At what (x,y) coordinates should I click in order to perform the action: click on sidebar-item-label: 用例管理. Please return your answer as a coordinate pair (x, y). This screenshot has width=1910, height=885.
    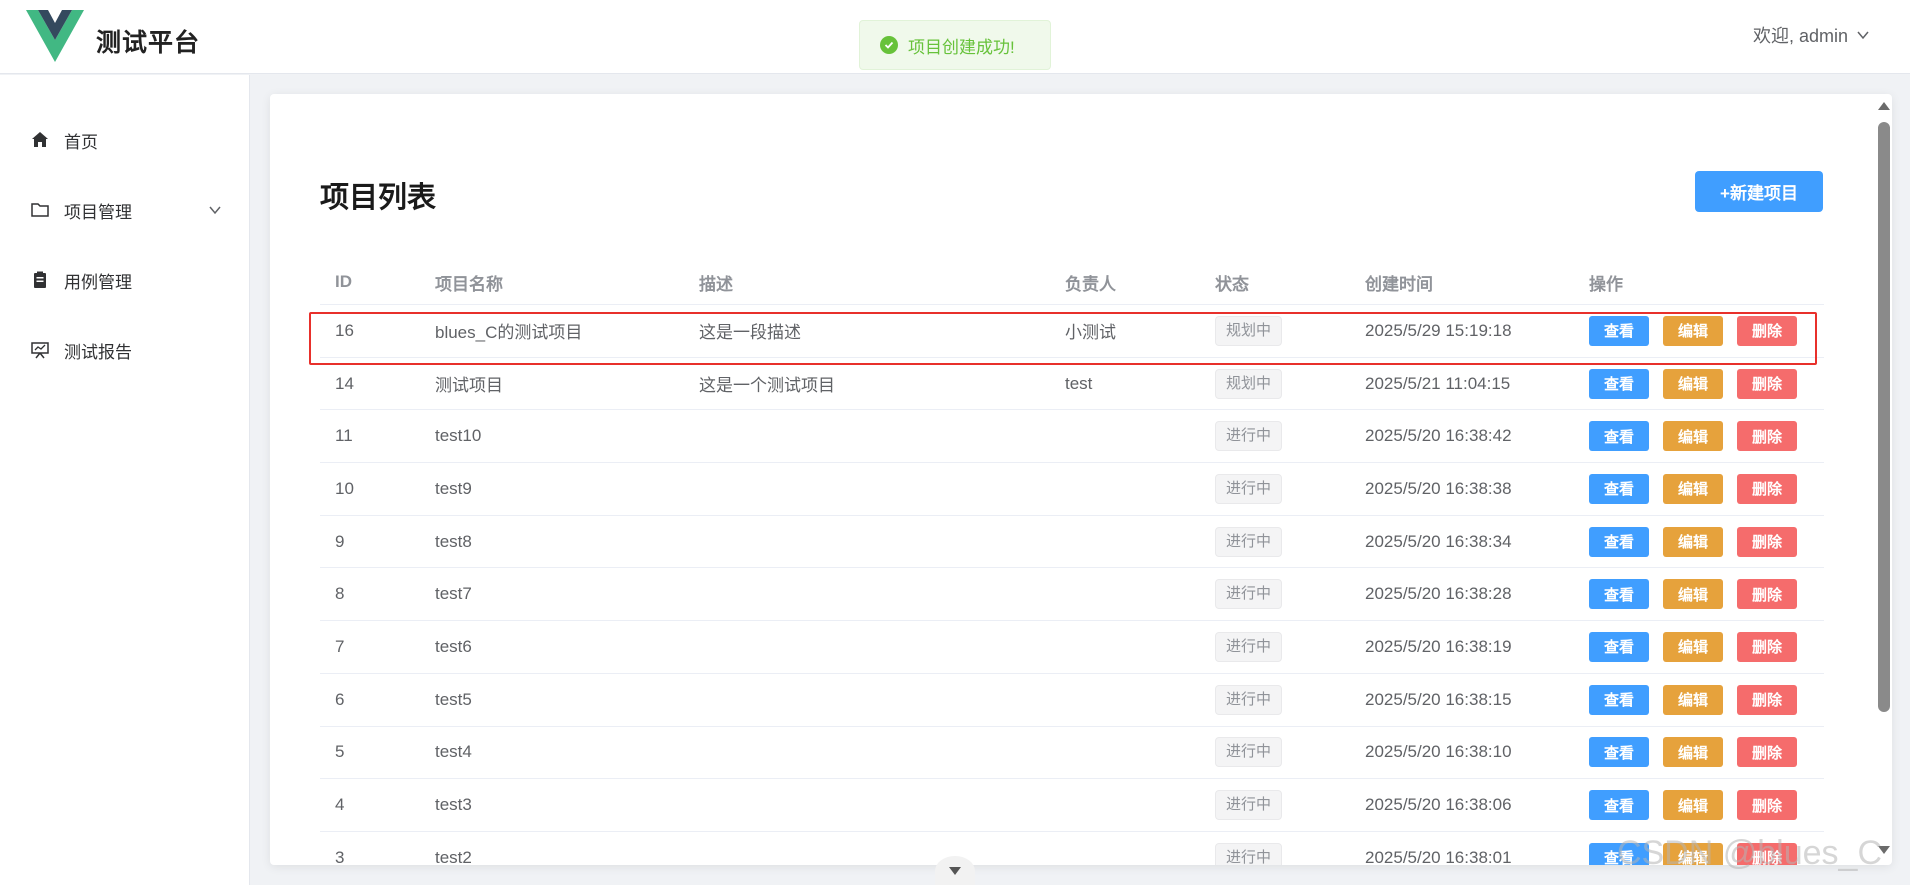
    Looking at the image, I should click on (98, 282).